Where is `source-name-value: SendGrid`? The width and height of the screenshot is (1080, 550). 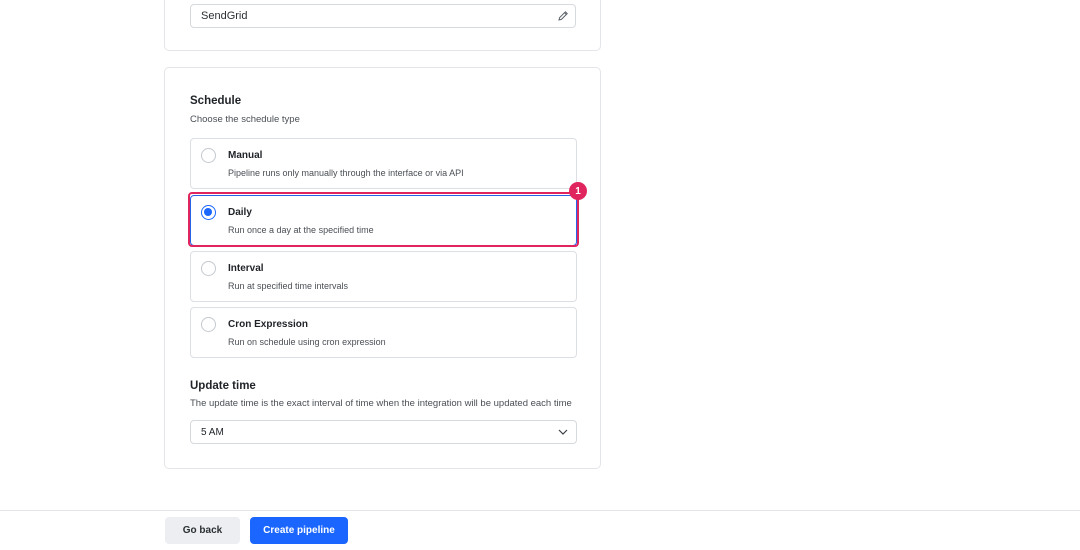
source-name-value: SendGrid is located at coordinates (224, 16).